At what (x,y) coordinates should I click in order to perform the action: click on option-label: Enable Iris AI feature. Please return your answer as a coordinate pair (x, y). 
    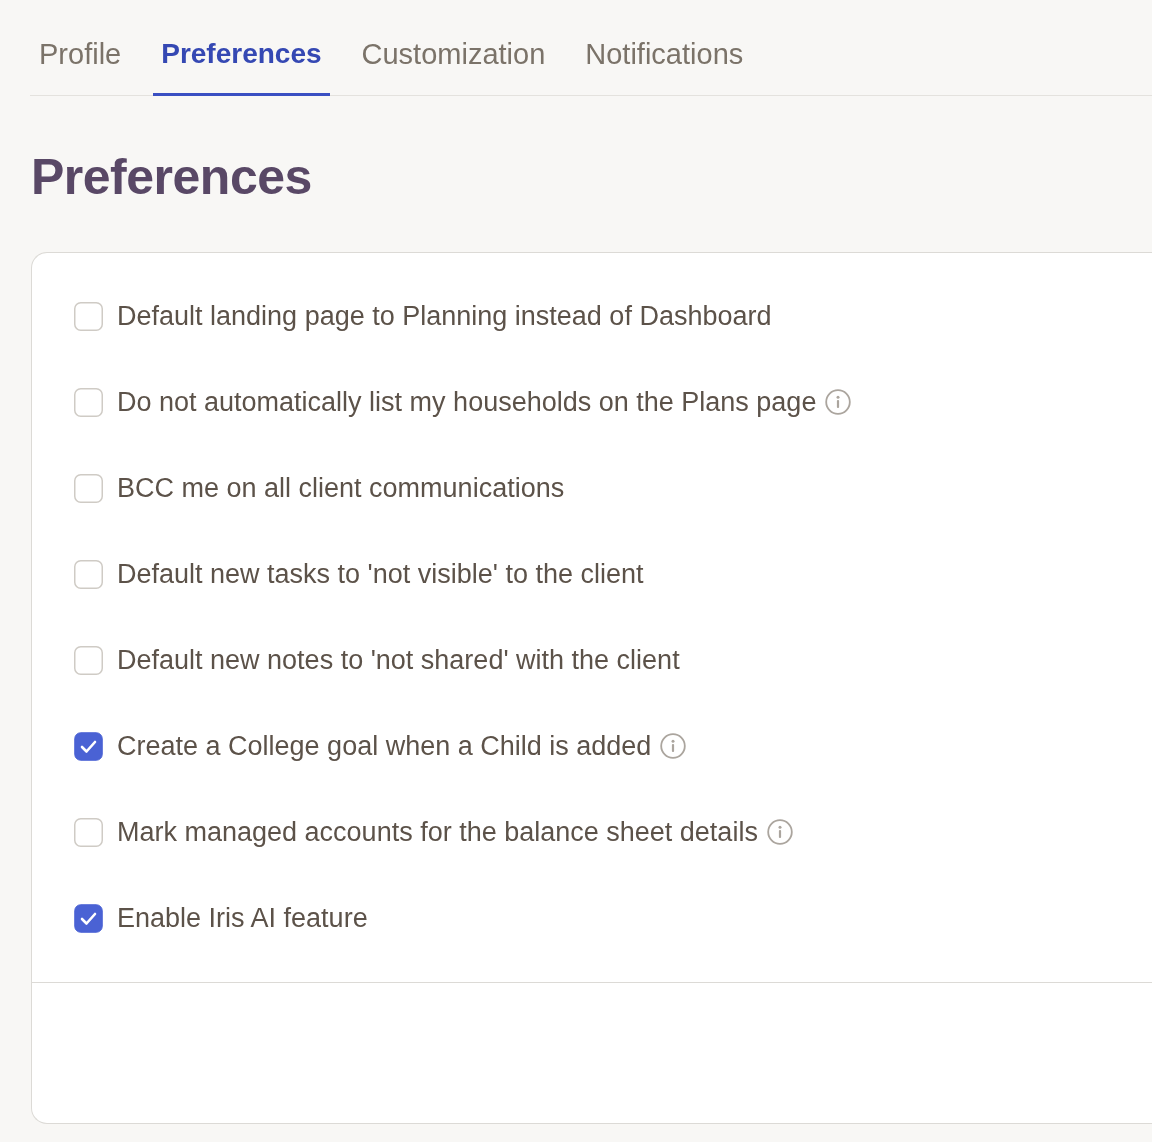
    Looking at the image, I should click on (242, 918).